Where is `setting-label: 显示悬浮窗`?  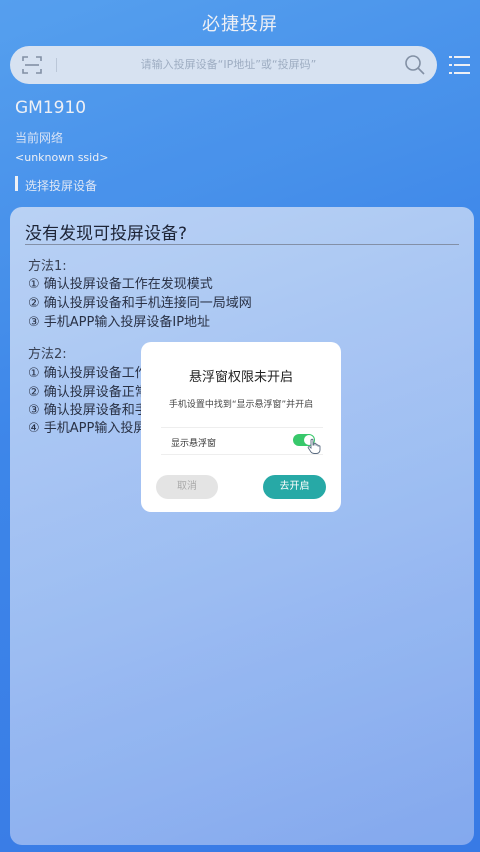 setting-label: 显示悬浮窗 is located at coordinates (194, 444).